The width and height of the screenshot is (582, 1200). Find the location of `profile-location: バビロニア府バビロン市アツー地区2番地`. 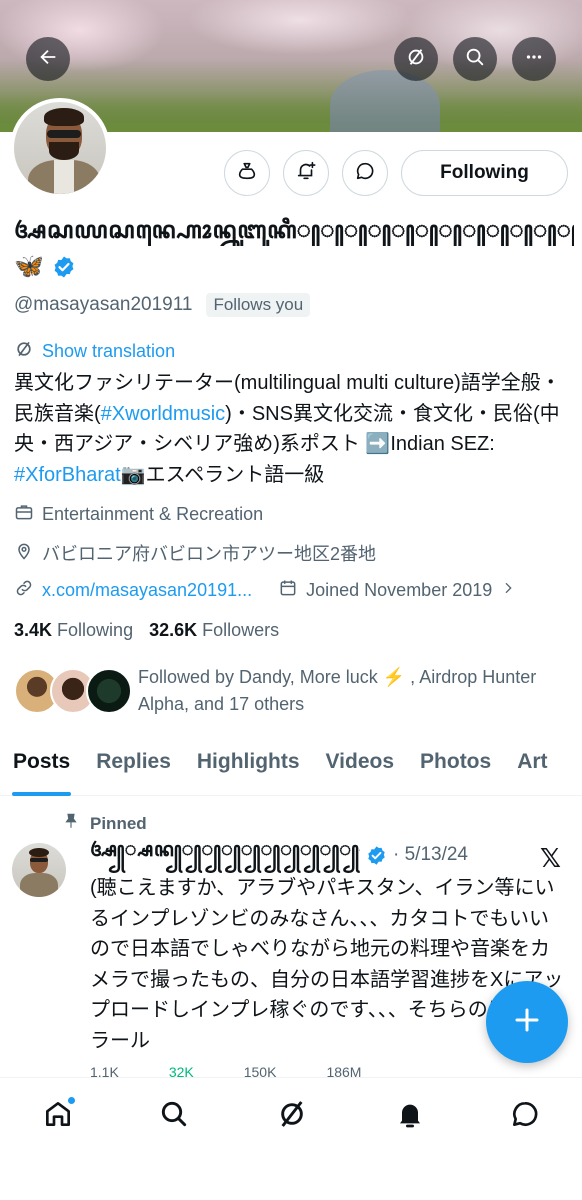

profile-location: バビロニア府バビロン市アツー地区2番地 is located at coordinates (195, 553).